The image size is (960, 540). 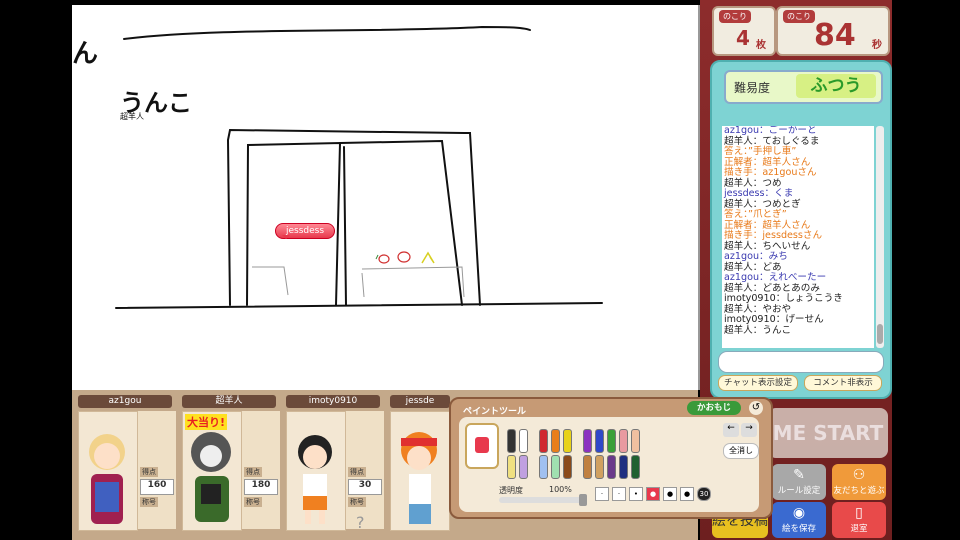 What do you see at coordinates (828, 433) in the screenshot?
I see `game-start-button: ME START` at bounding box center [828, 433].